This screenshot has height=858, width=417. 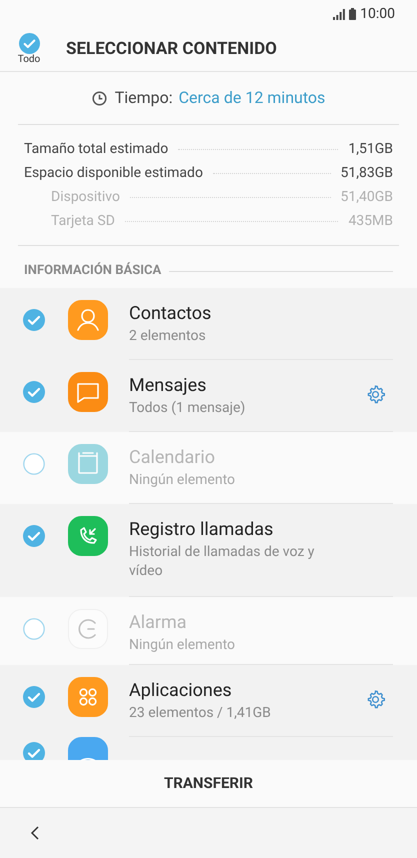 I want to click on page-title: SELECCIONAR CONTENIDO, so click(x=171, y=49).